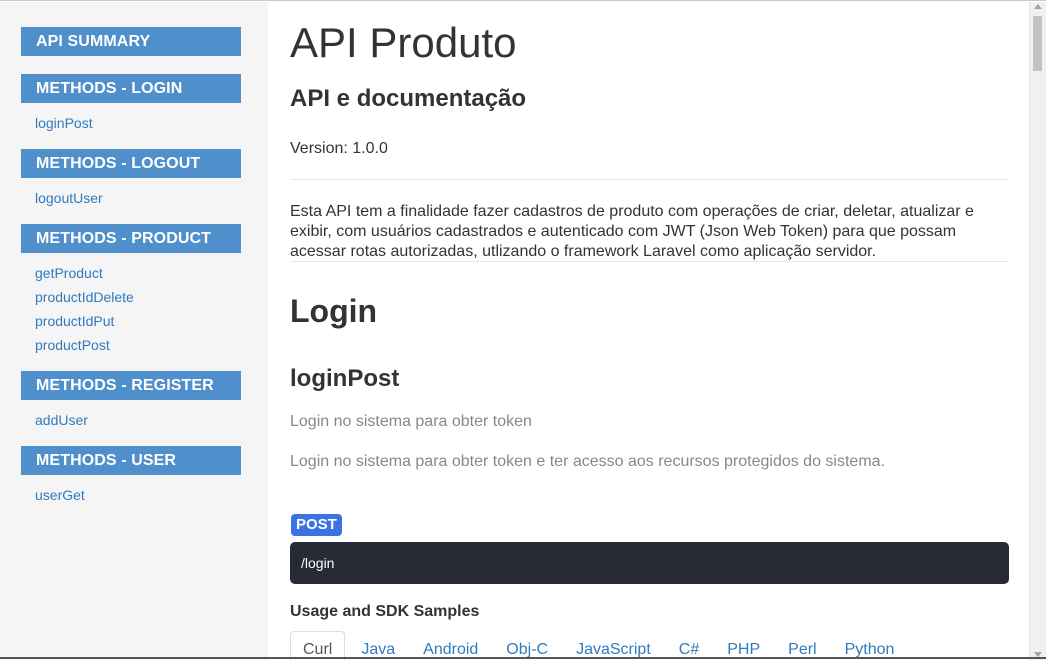 The height and width of the screenshot is (660, 1046). What do you see at coordinates (134, 104) in the screenshot?
I see `sidebar-group-login: METHODS - LOGIN loginPost` at bounding box center [134, 104].